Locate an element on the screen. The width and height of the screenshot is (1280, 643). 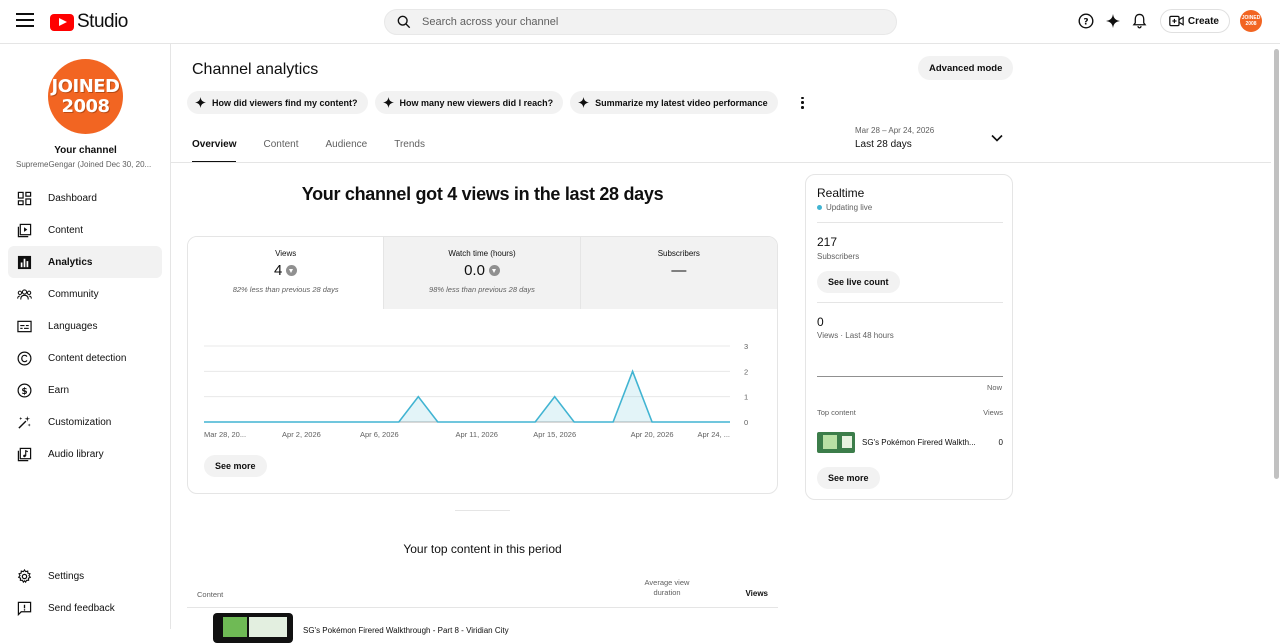
help-icon: ? is located at coordinates (1086, 21).